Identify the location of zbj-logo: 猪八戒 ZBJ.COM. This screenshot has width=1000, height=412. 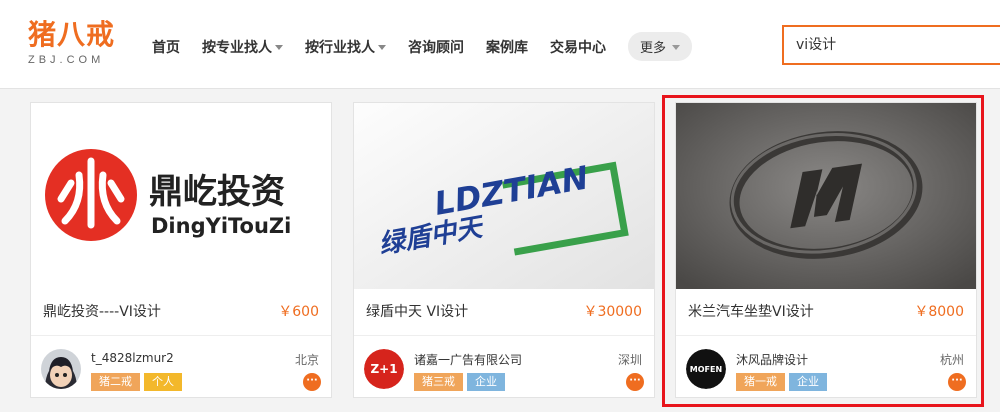
(78, 45).